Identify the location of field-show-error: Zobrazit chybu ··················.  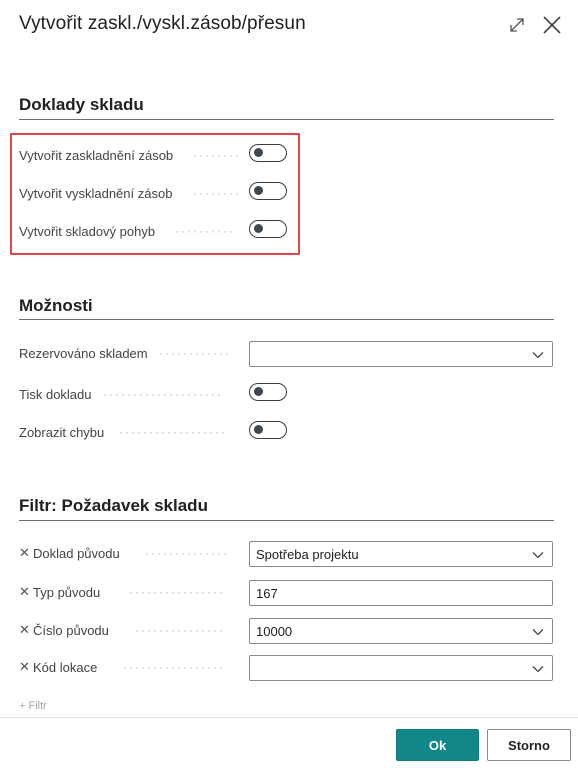
(286, 433).